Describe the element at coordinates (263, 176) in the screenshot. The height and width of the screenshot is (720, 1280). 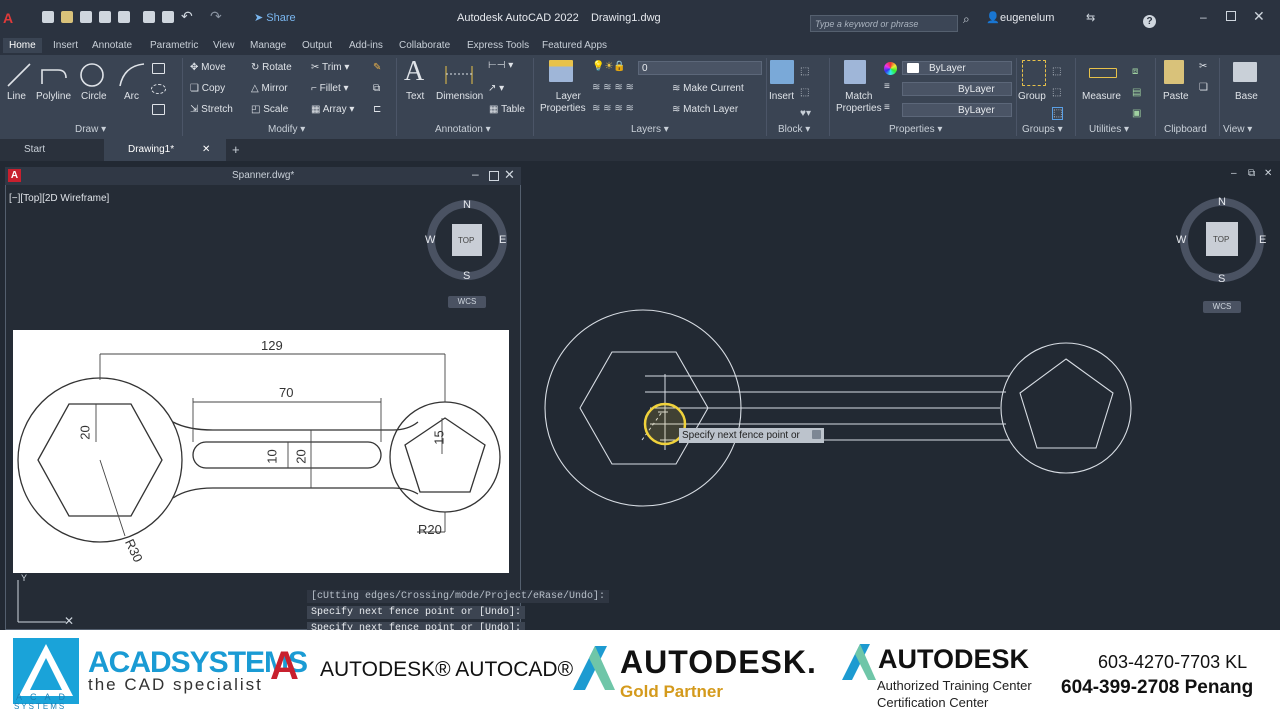
I see `spanner-window-titlebar: A Spanner.dwg* – ✕` at that location.